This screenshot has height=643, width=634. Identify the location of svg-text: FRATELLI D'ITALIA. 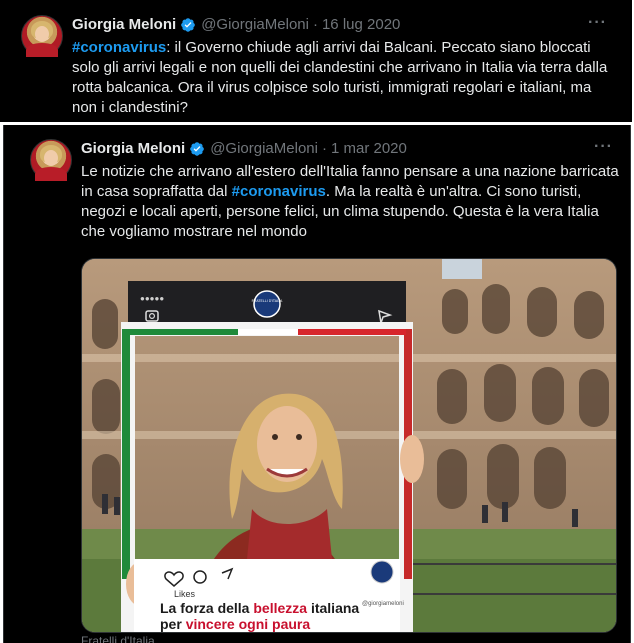
(267, 301).